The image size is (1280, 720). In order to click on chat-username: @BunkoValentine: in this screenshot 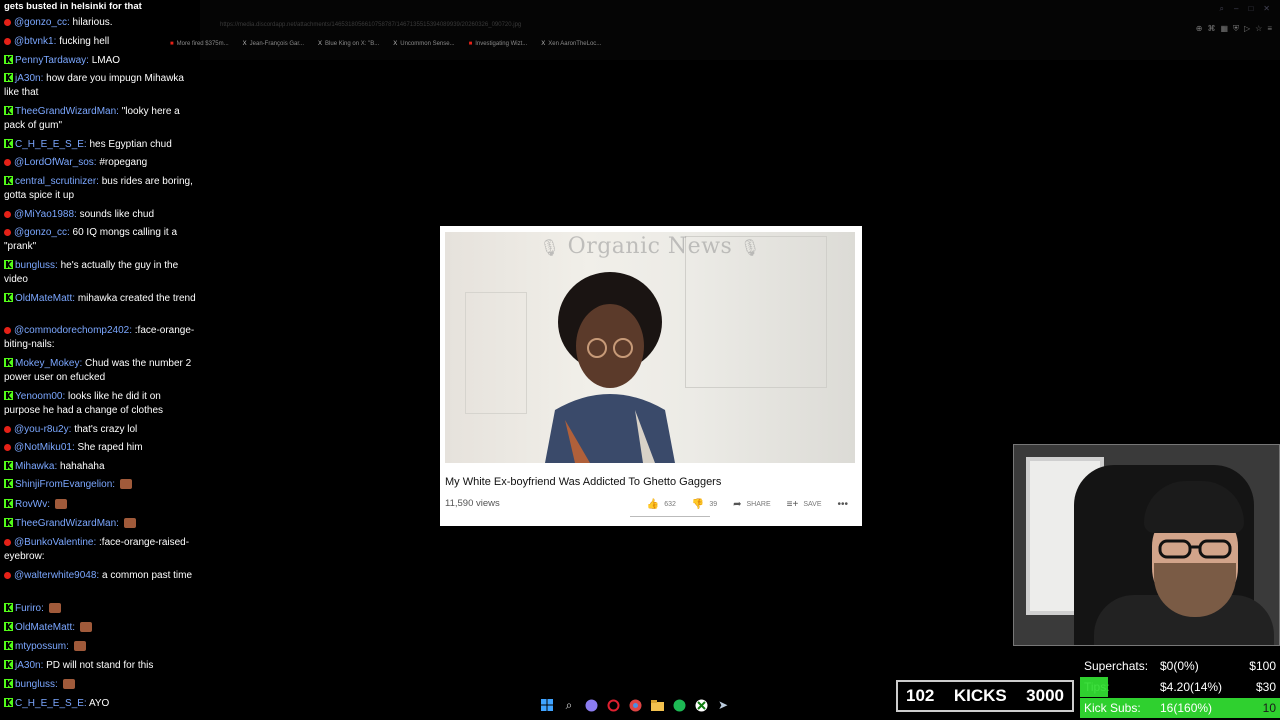, I will do `click(55, 542)`.